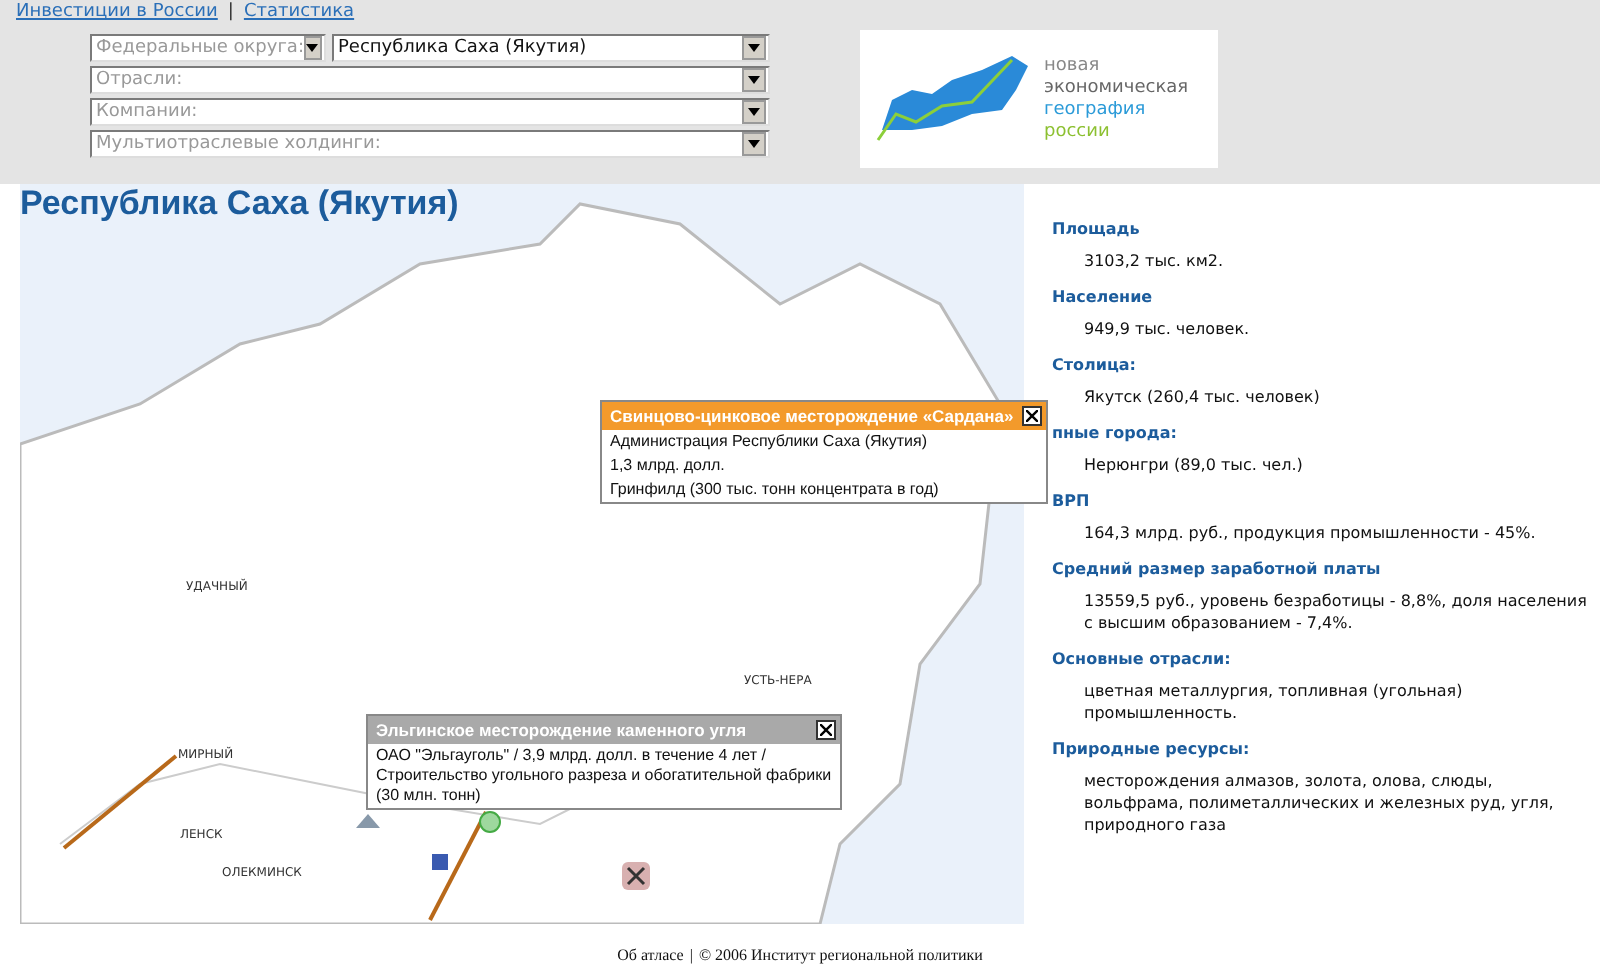 The width and height of the screenshot is (1600, 968). What do you see at coordinates (1096, 110) in the screenshot?
I see `logo-text: география` at bounding box center [1096, 110].